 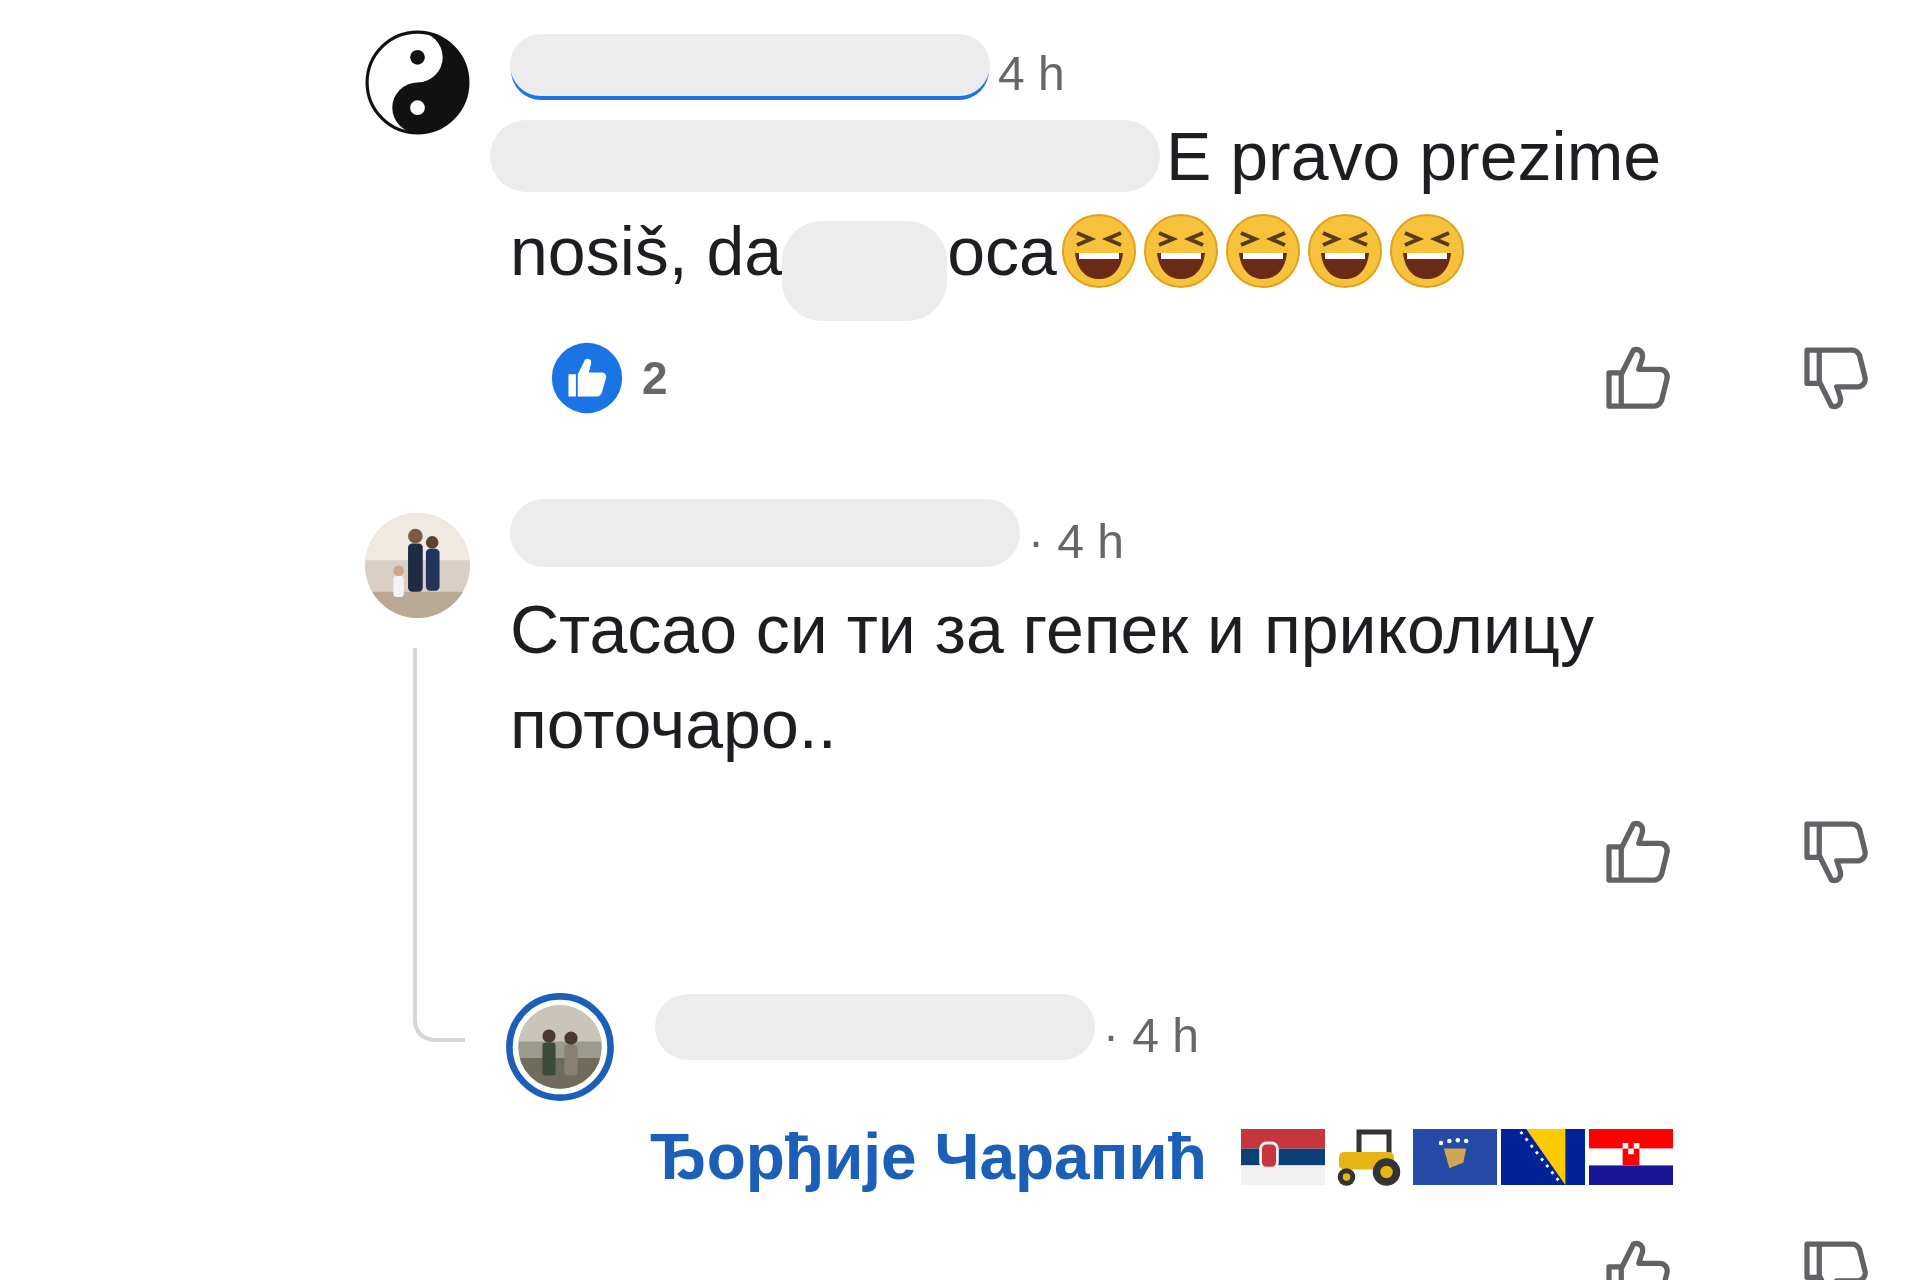 I want to click on reaction-count: 2, so click(x=655, y=378).